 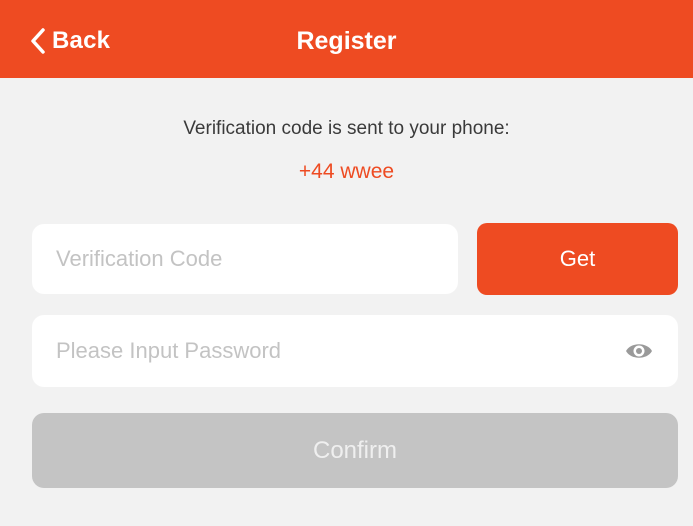 I want to click on app-header: Back Register, so click(x=346, y=39).